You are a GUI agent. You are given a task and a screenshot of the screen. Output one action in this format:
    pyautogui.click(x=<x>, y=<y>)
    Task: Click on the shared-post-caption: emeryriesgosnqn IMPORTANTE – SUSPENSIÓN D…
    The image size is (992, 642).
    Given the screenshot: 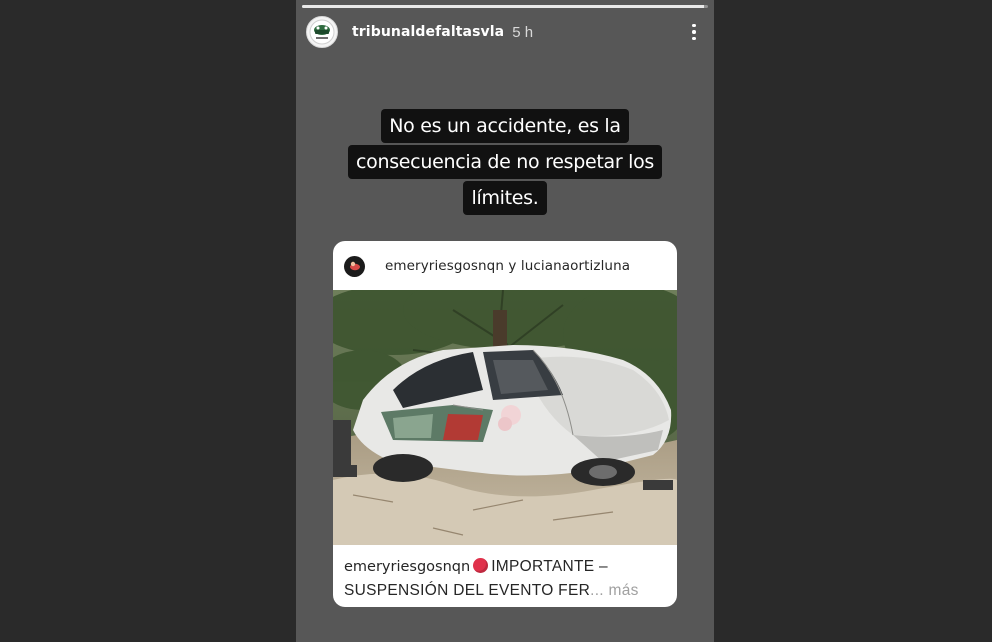 What is the action you would take?
    pyautogui.click(x=506, y=578)
    